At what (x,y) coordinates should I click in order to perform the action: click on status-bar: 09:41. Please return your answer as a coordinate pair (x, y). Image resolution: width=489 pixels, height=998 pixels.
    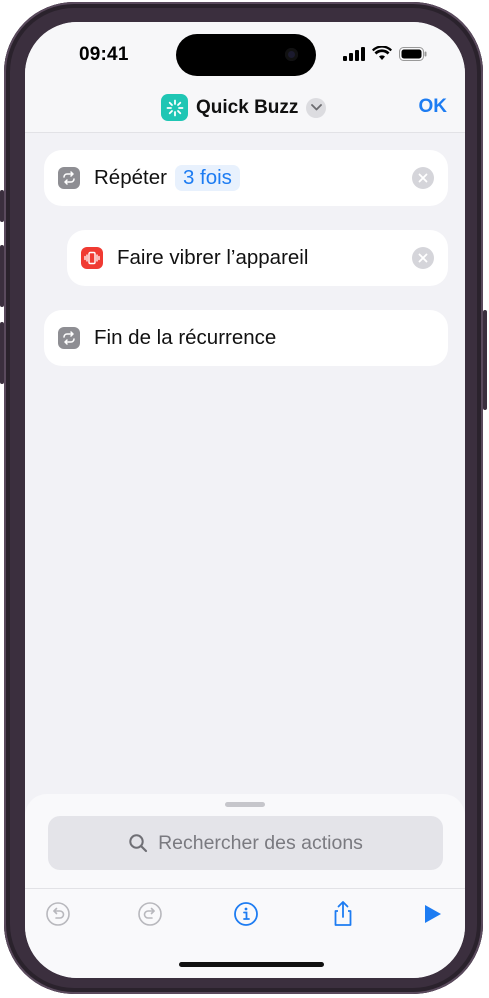
    Looking at the image, I should click on (245, 55).